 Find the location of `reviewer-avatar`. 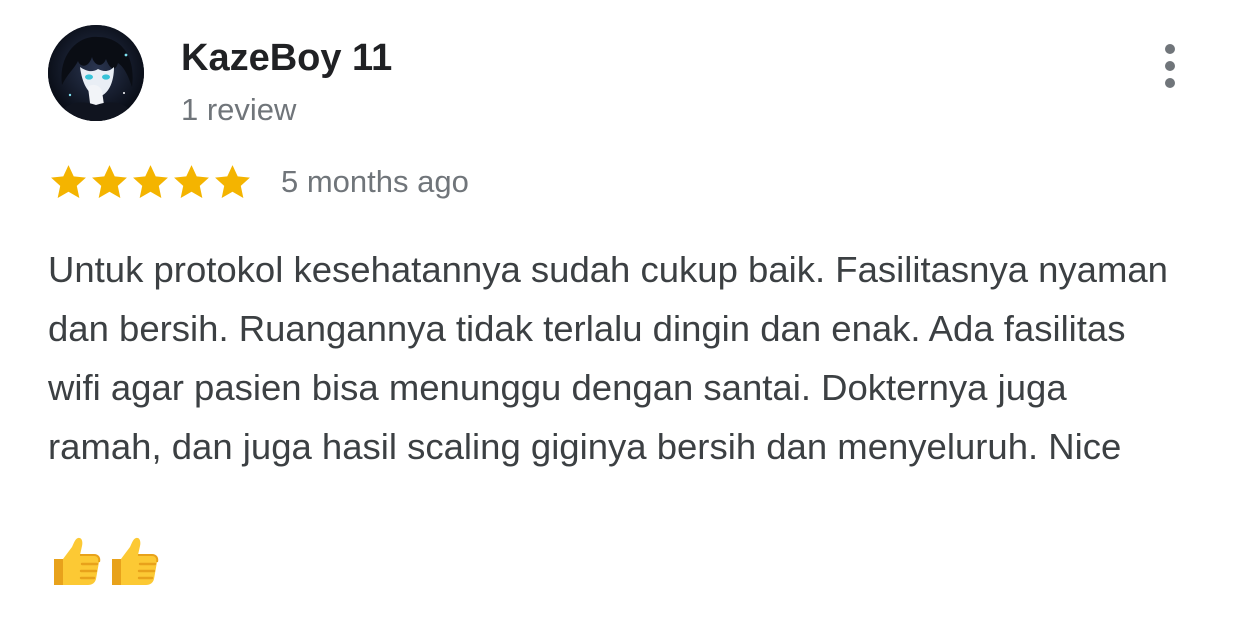

reviewer-avatar is located at coordinates (96, 73).